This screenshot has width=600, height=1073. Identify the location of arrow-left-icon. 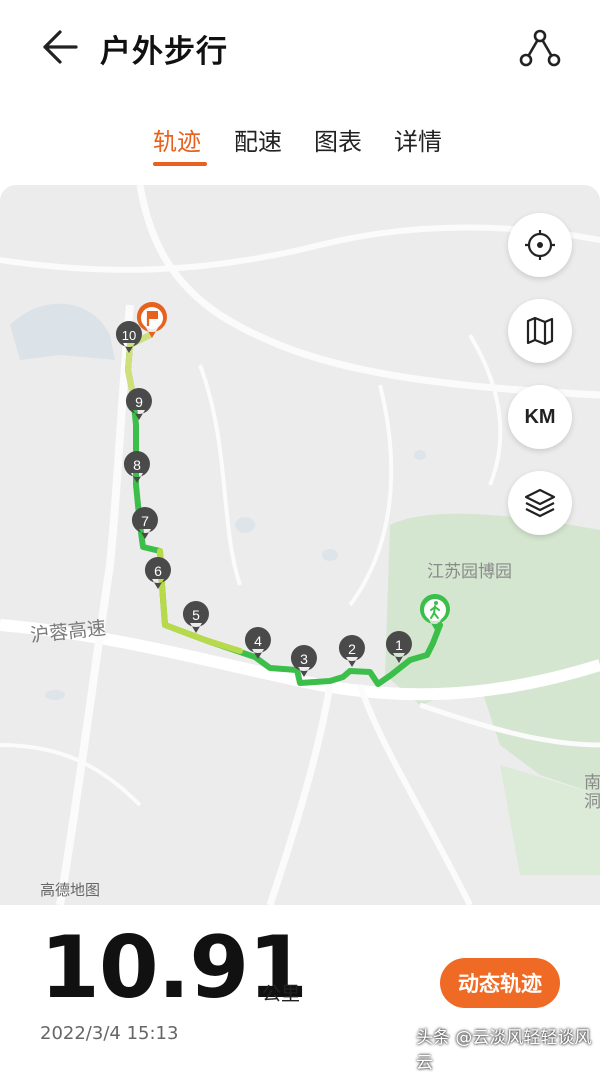
(60, 47).